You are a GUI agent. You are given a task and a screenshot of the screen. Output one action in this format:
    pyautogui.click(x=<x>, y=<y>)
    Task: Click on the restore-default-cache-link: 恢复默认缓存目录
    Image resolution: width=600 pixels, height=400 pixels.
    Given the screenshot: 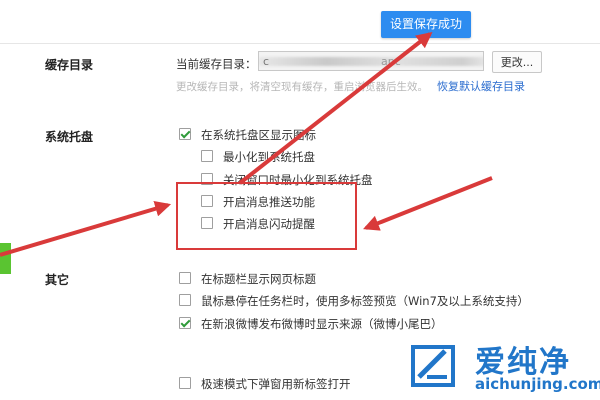 What is the action you would take?
    pyautogui.click(x=481, y=86)
    